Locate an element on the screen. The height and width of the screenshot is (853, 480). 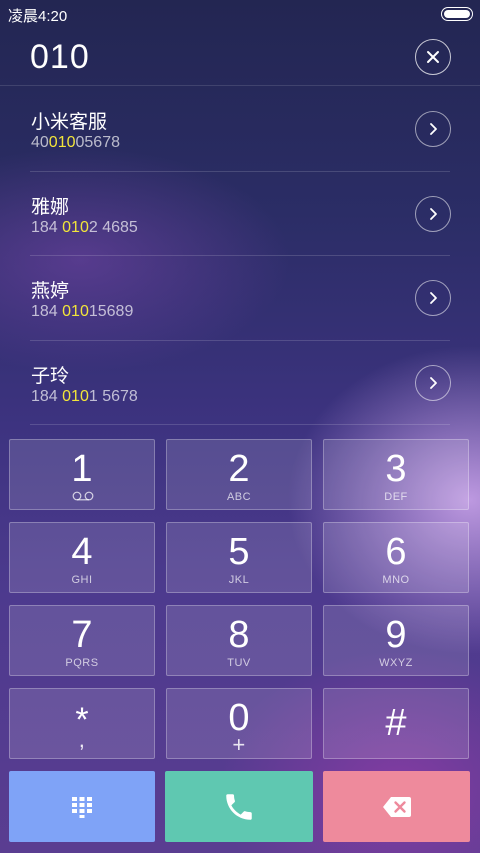
contact-number: 184 0102 4685 is located at coordinates (84, 227).